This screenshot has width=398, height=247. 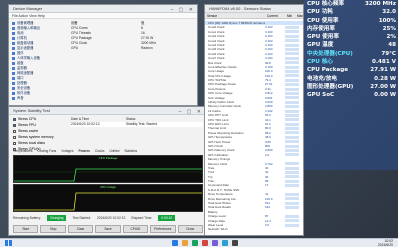 I want to click on osd-label: 电池充/放电, so click(x=322, y=78).